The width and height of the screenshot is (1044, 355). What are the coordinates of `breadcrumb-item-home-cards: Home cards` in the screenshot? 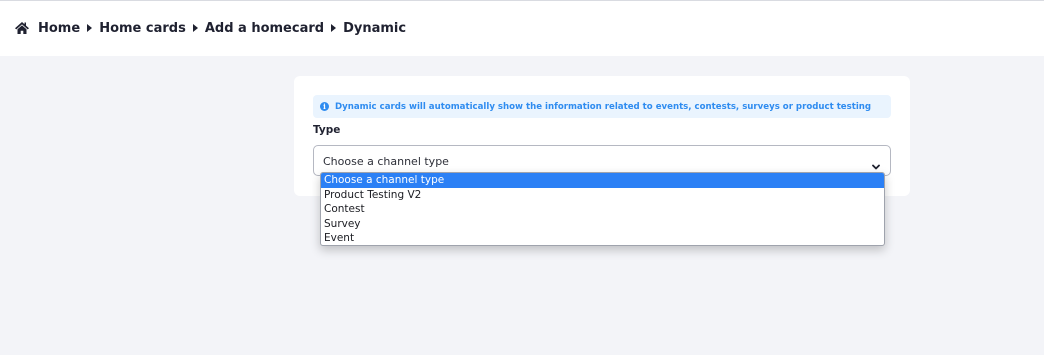 It's located at (142, 28).